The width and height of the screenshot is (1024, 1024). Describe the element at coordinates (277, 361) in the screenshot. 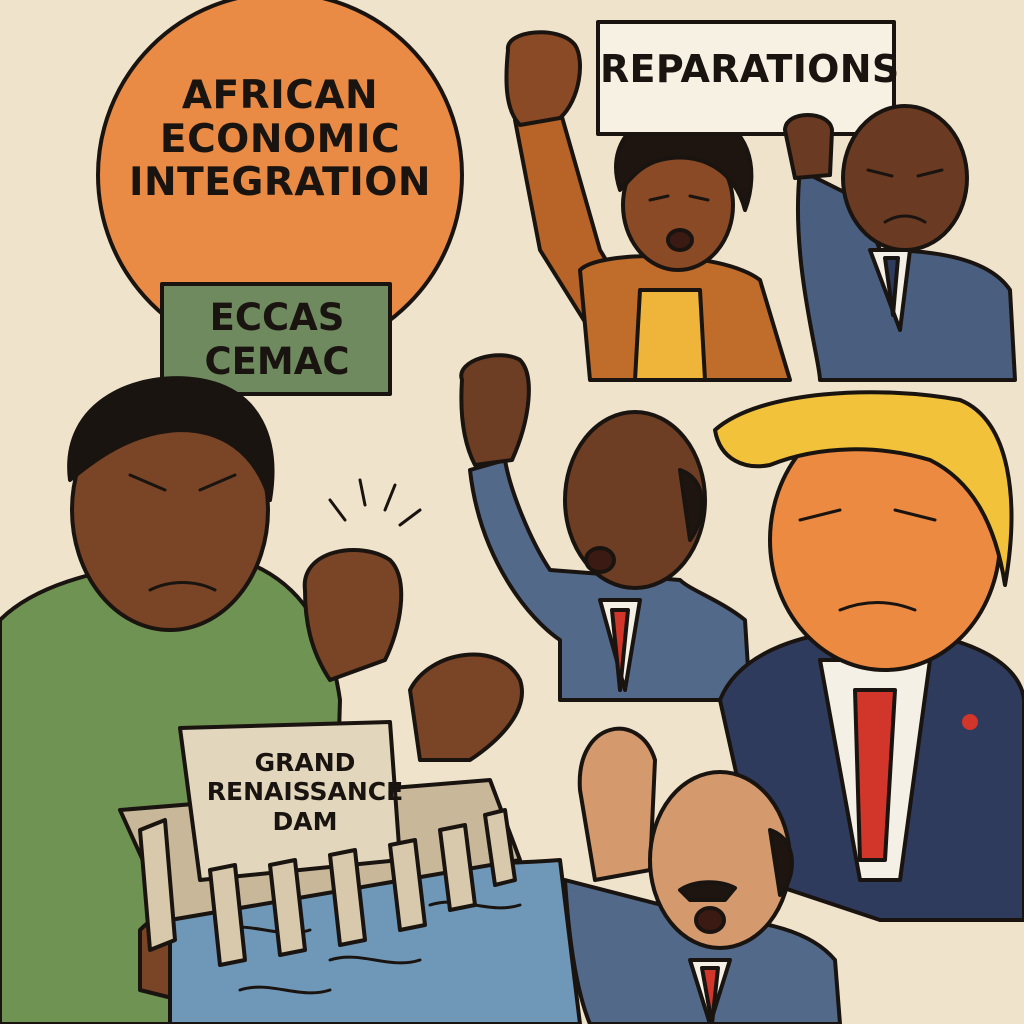

I see `org-line: CEMAC` at that location.